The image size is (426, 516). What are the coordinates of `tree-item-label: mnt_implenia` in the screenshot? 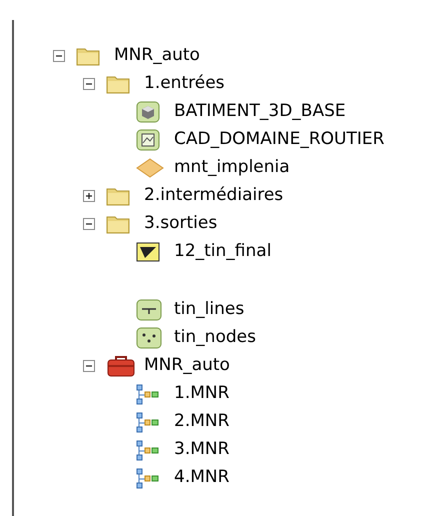 It's located at (232, 168).